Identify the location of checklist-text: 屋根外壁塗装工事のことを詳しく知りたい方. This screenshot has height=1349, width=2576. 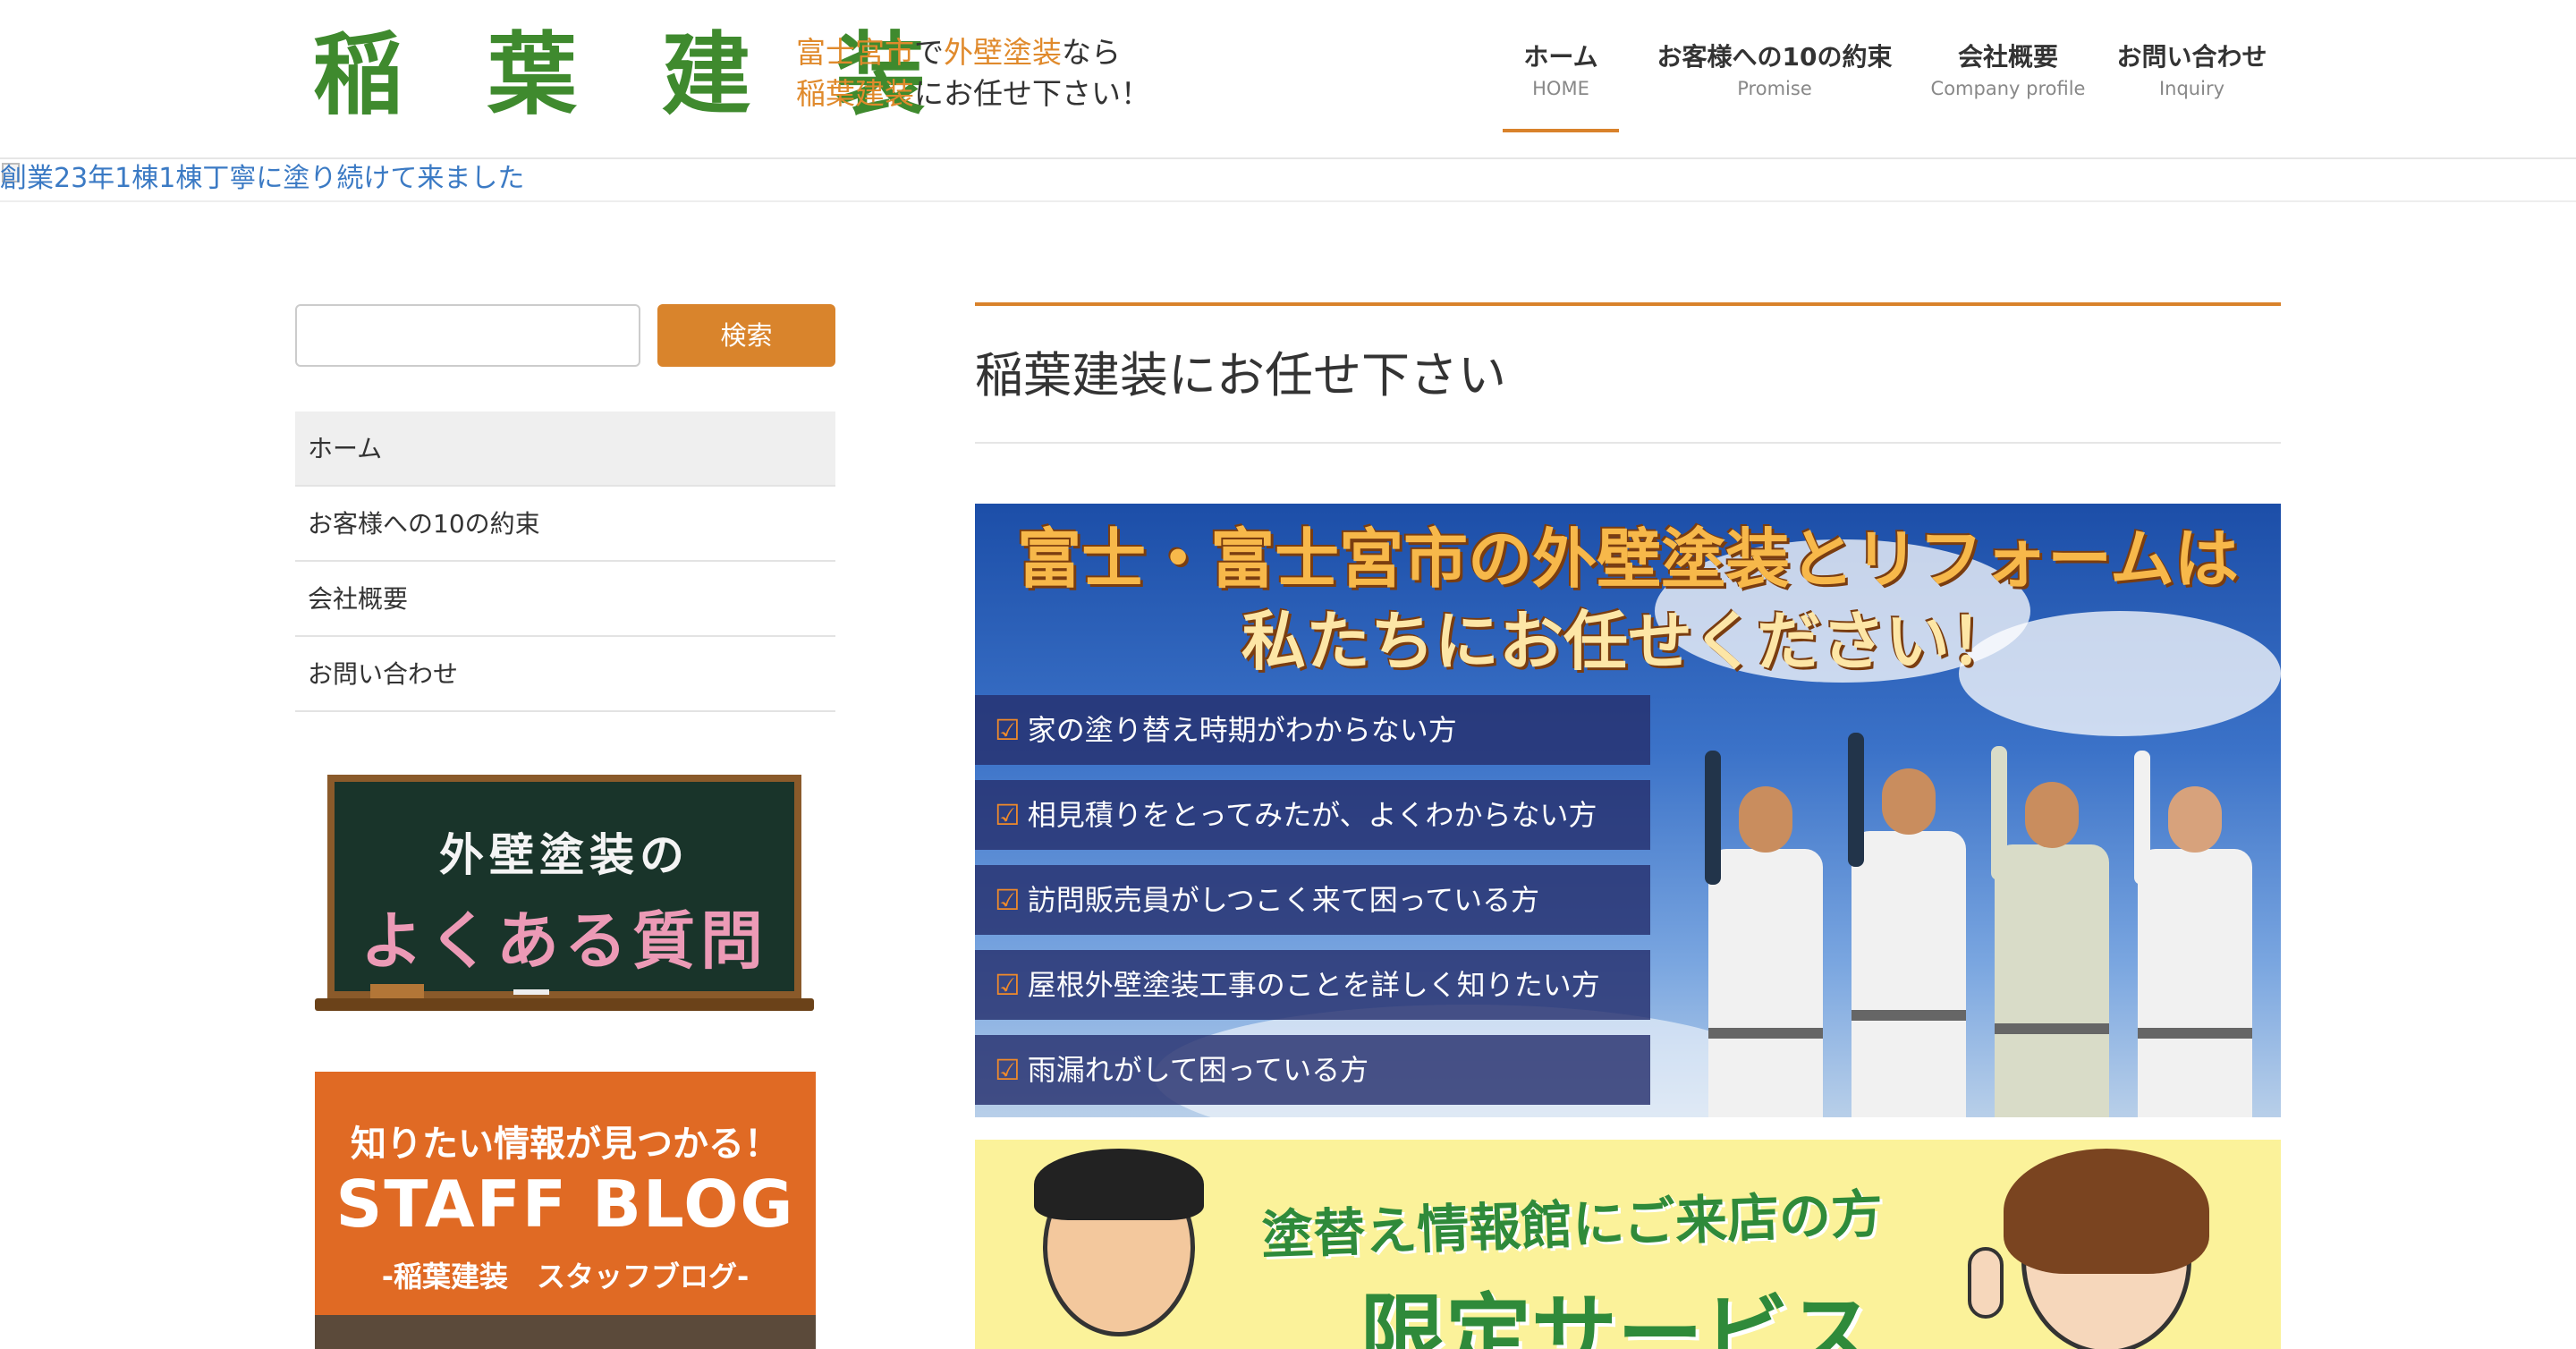
(1313, 985).